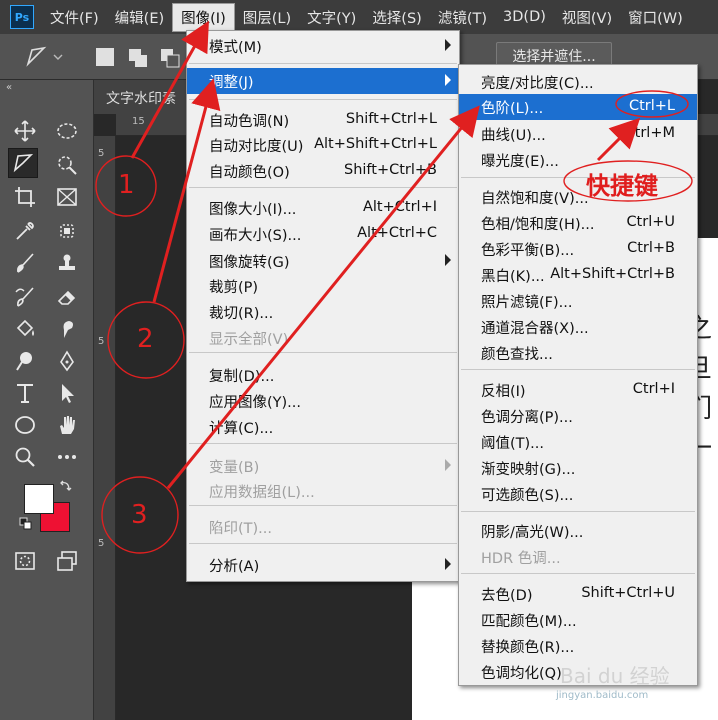 This screenshot has height=720, width=718. What do you see at coordinates (67, 263) in the screenshot?
I see `clone-stamp-tool-icon` at bounding box center [67, 263].